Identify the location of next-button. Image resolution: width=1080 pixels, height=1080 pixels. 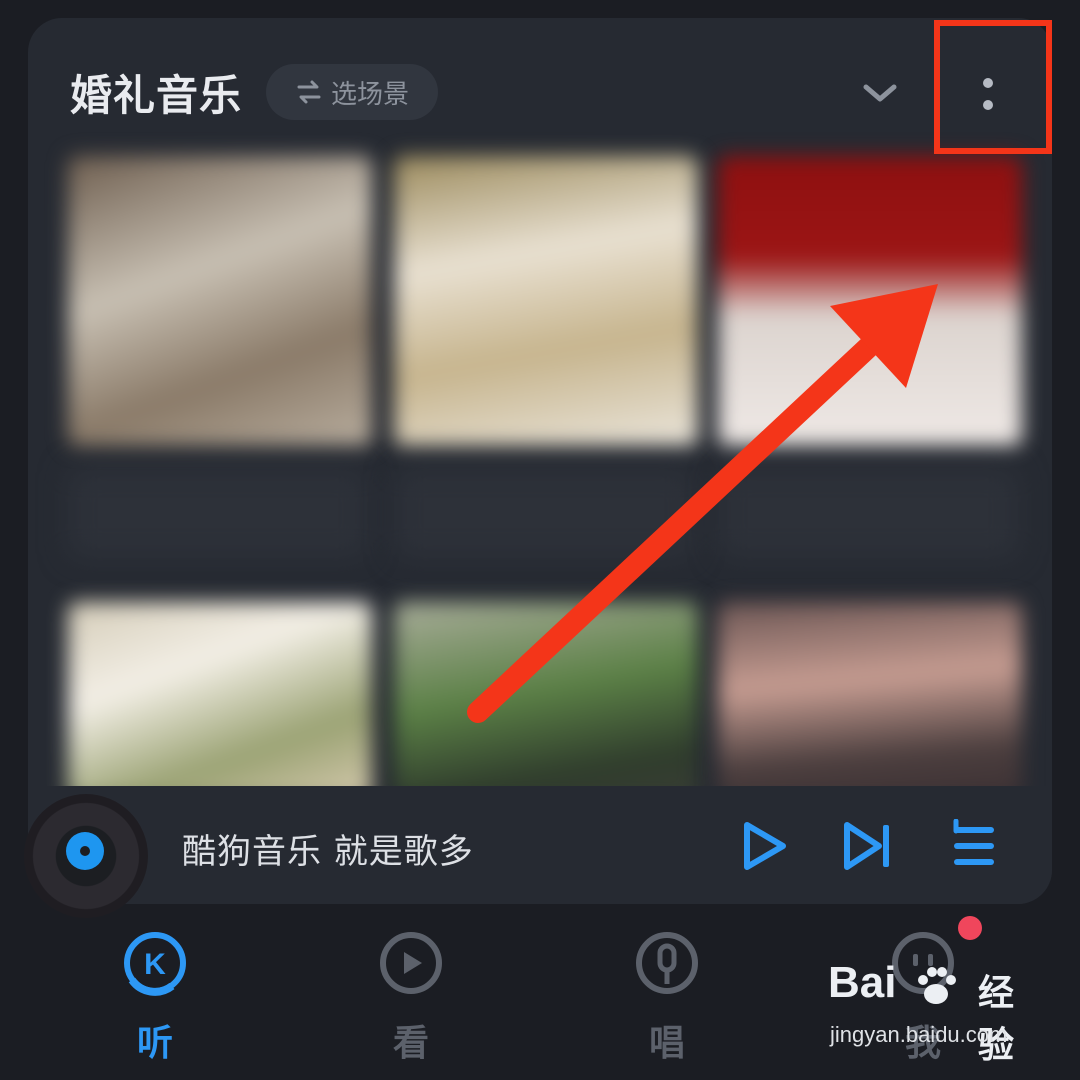
(868, 846).